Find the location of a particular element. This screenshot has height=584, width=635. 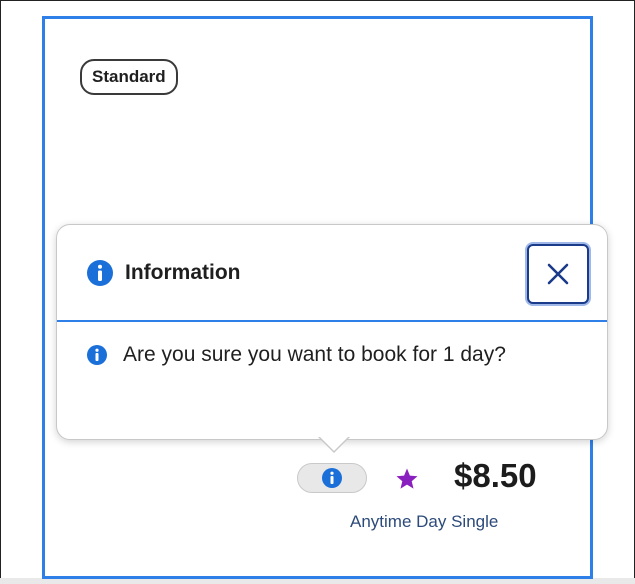

fare-name: Anytime Day Single is located at coordinates (424, 521).